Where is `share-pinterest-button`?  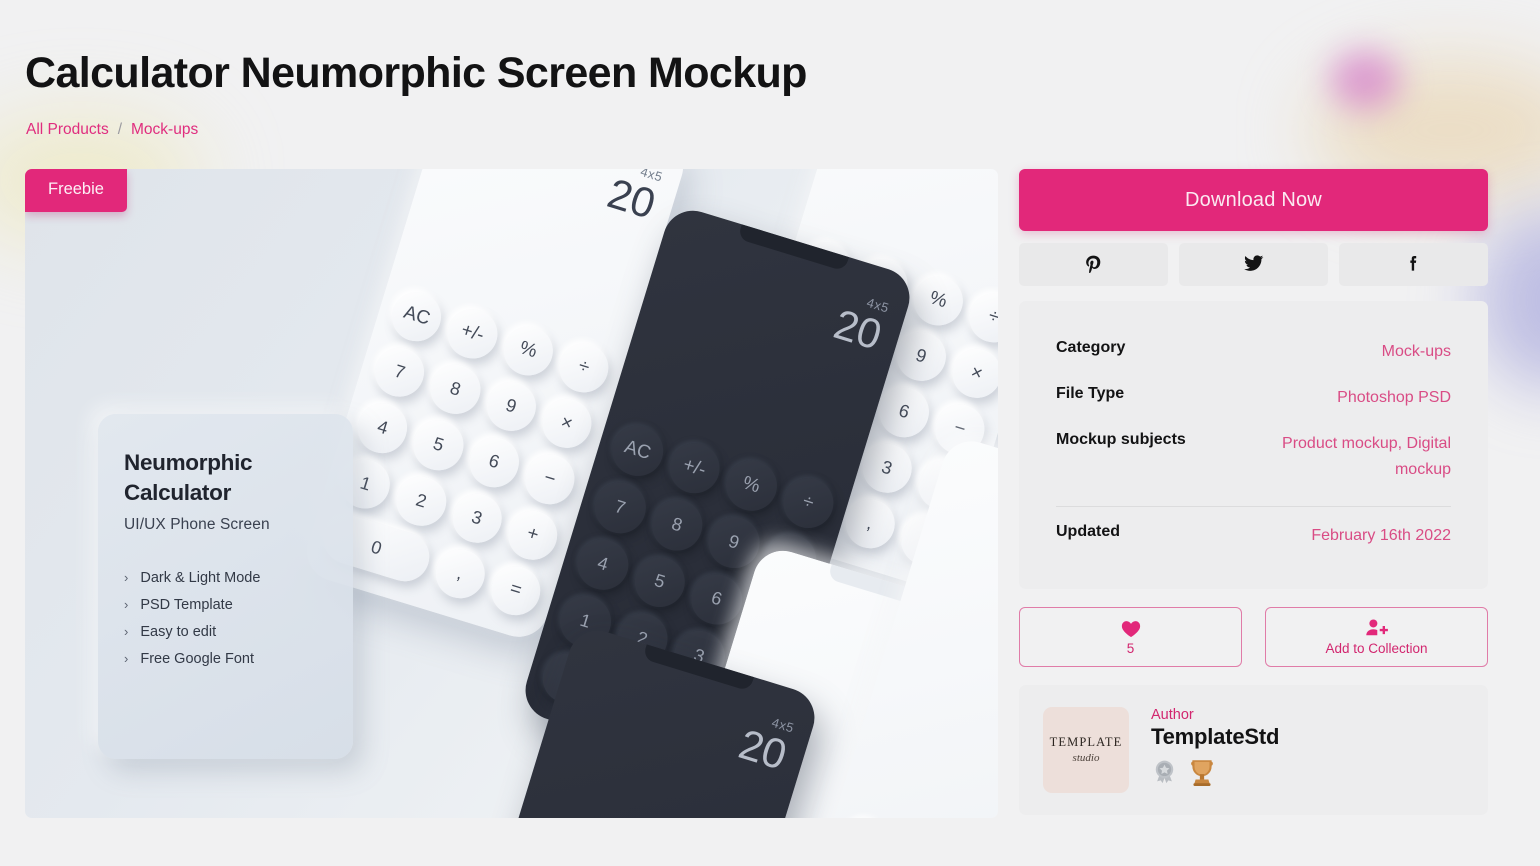 share-pinterest-button is located at coordinates (1093, 264).